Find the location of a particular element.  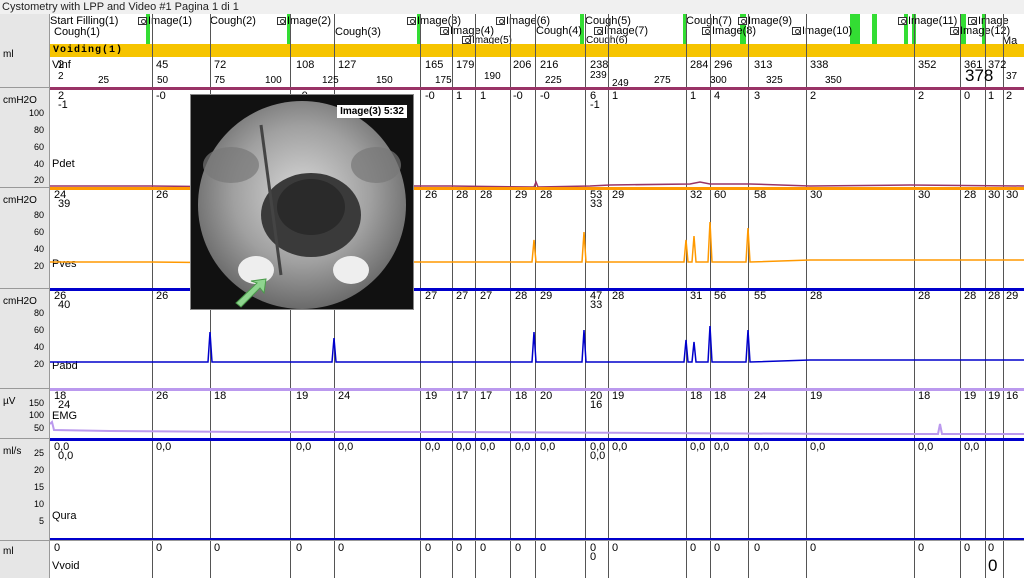

voiding-bar is located at coordinates (537, 50).